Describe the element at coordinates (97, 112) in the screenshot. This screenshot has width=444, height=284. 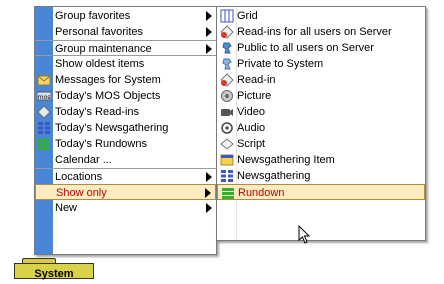
I see `menu-item-label: Today's Read-ins` at that location.